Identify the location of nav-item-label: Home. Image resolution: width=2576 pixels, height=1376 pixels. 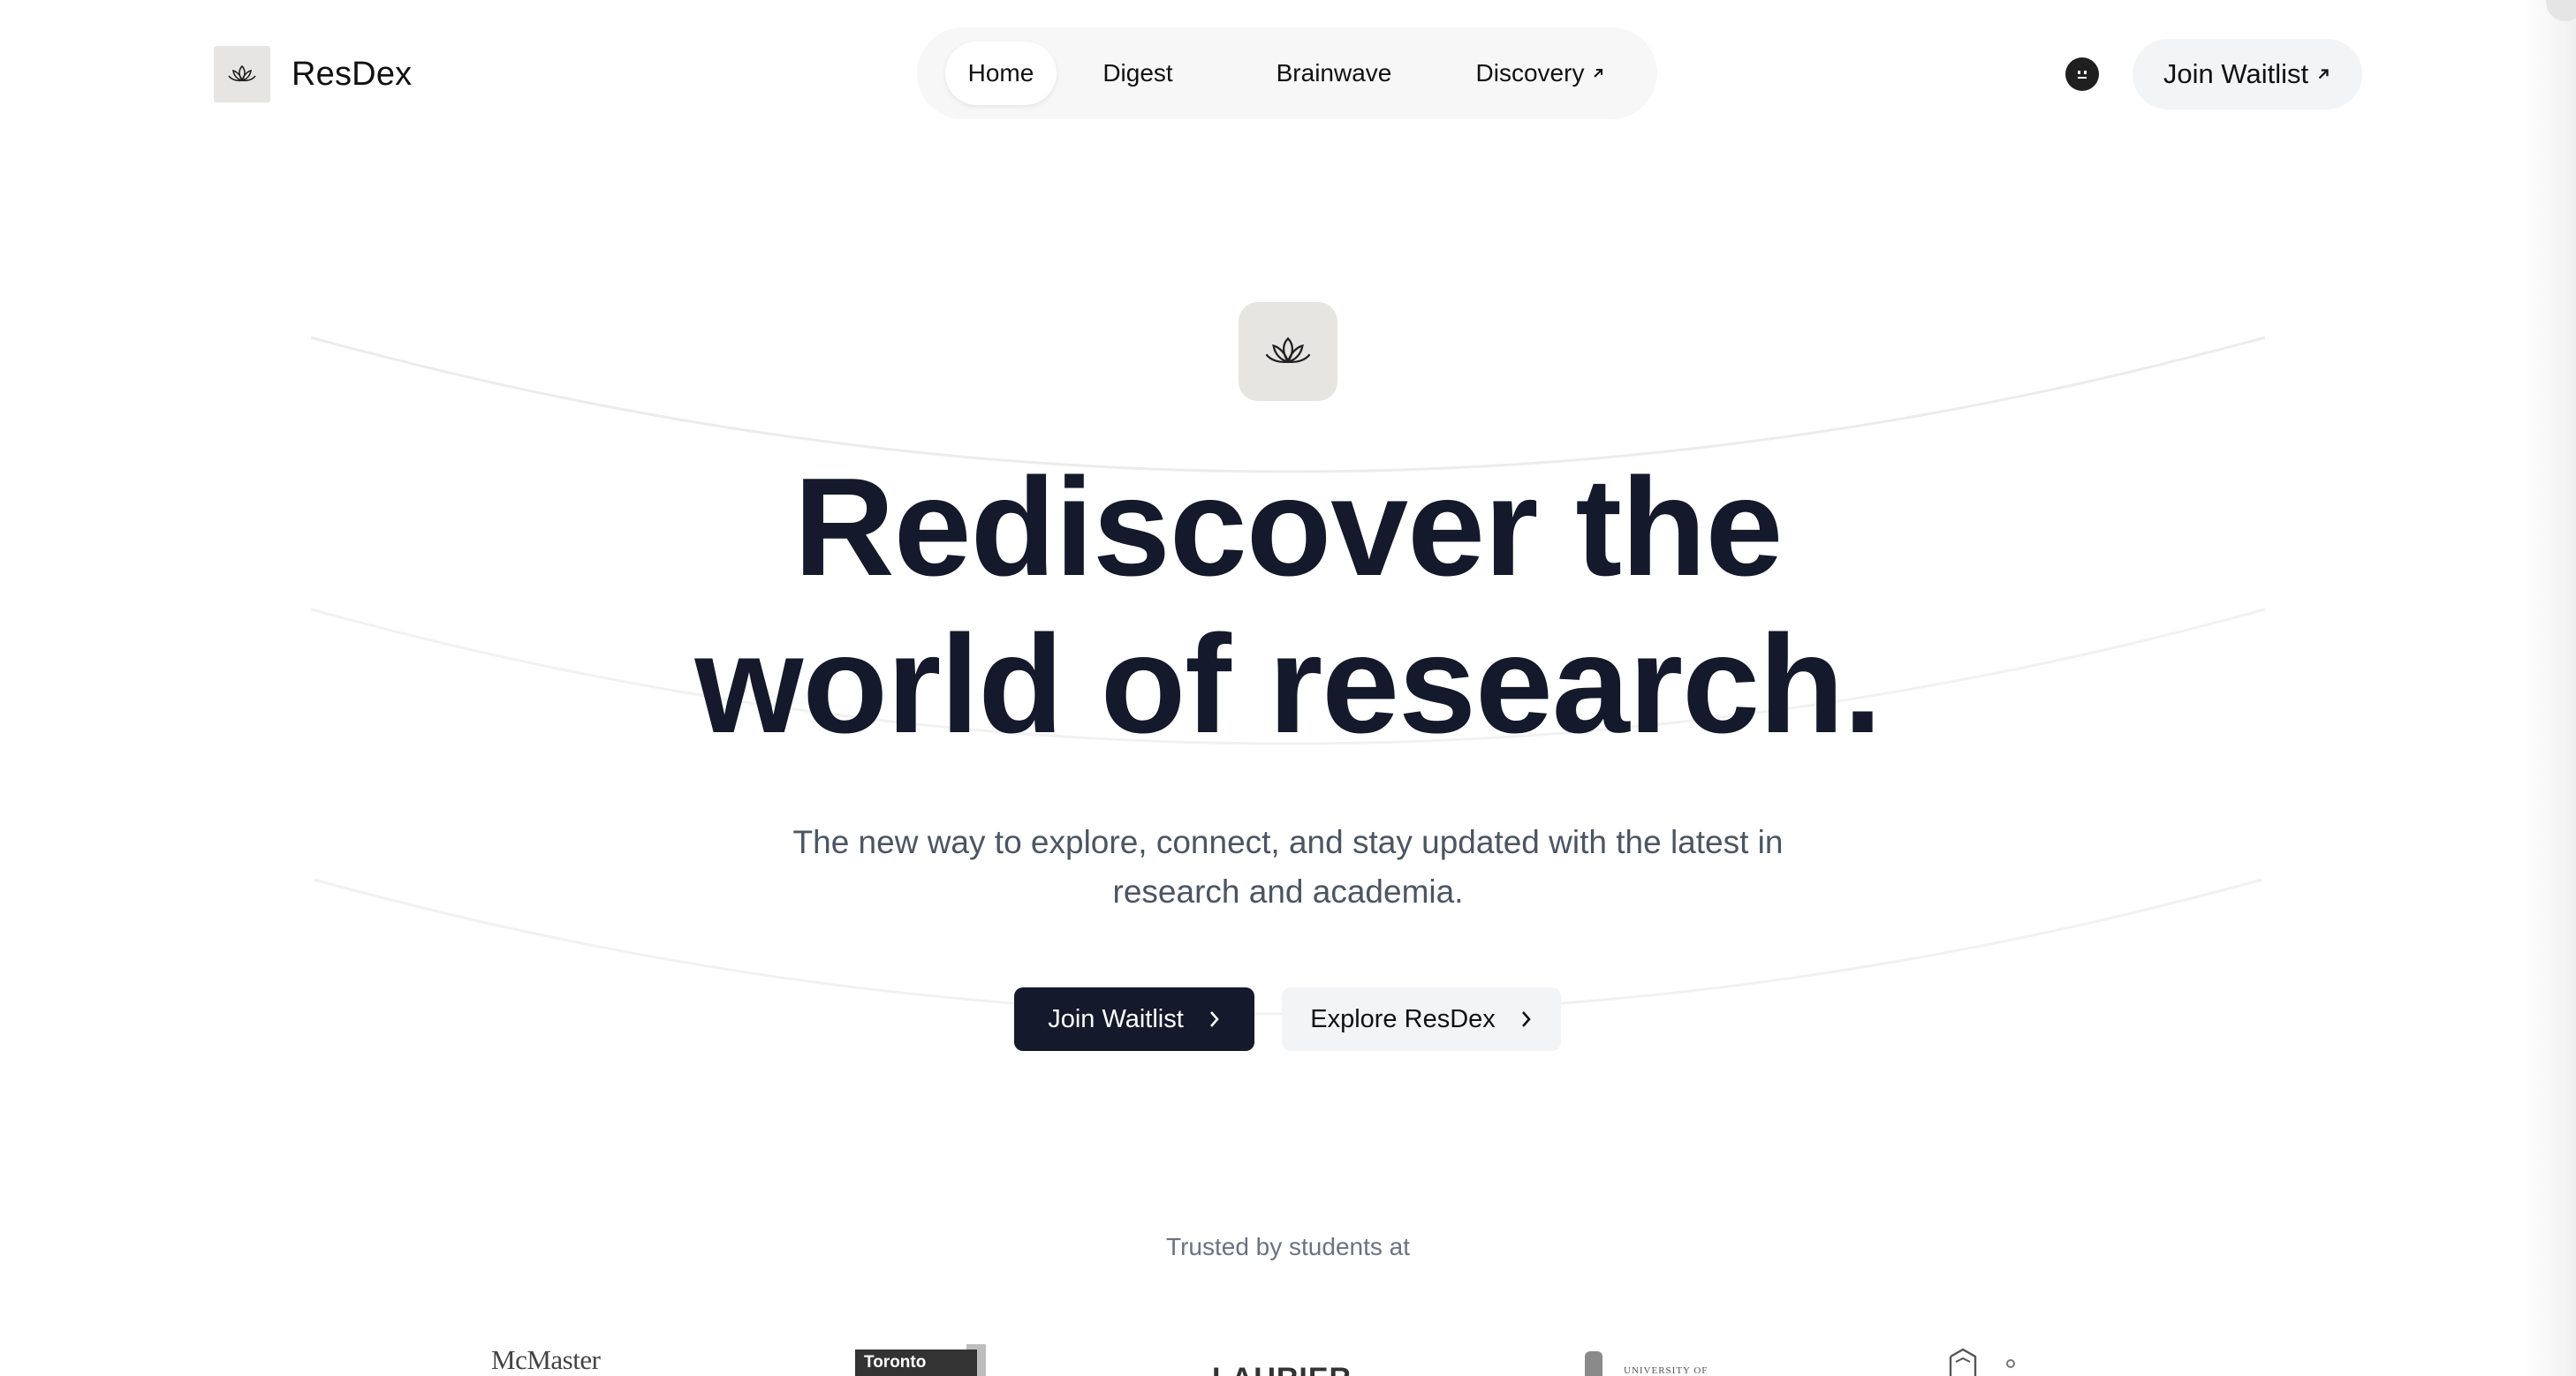
(1001, 73).